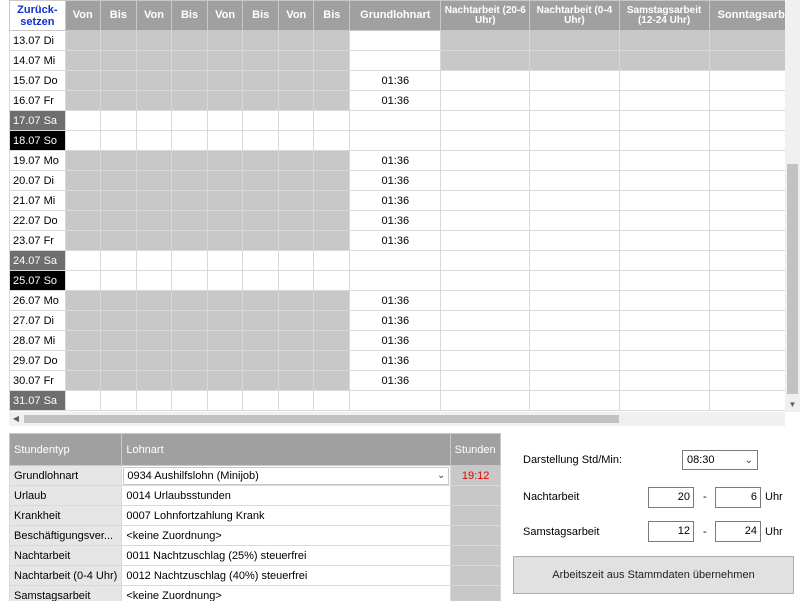 The width and height of the screenshot is (800, 601). What do you see at coordinates (653, 575) in the screenshot?
I see `apply-stammdaten-button: Arbeitszeit aus Stammdaten übernehmen` at bounding box center [653, 575].